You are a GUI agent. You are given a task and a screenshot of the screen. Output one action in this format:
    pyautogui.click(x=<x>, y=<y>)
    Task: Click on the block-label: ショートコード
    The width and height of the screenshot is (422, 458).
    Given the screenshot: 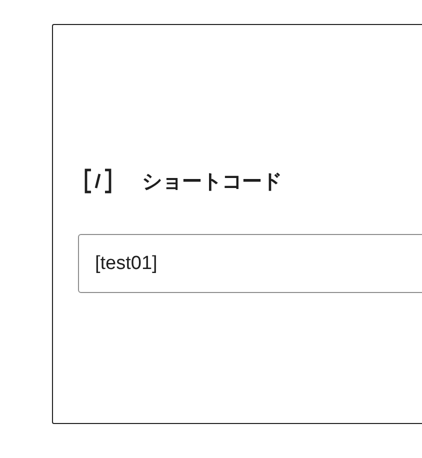 What is the action you would take?
    pyautogui.click(x=212, y=181)
    